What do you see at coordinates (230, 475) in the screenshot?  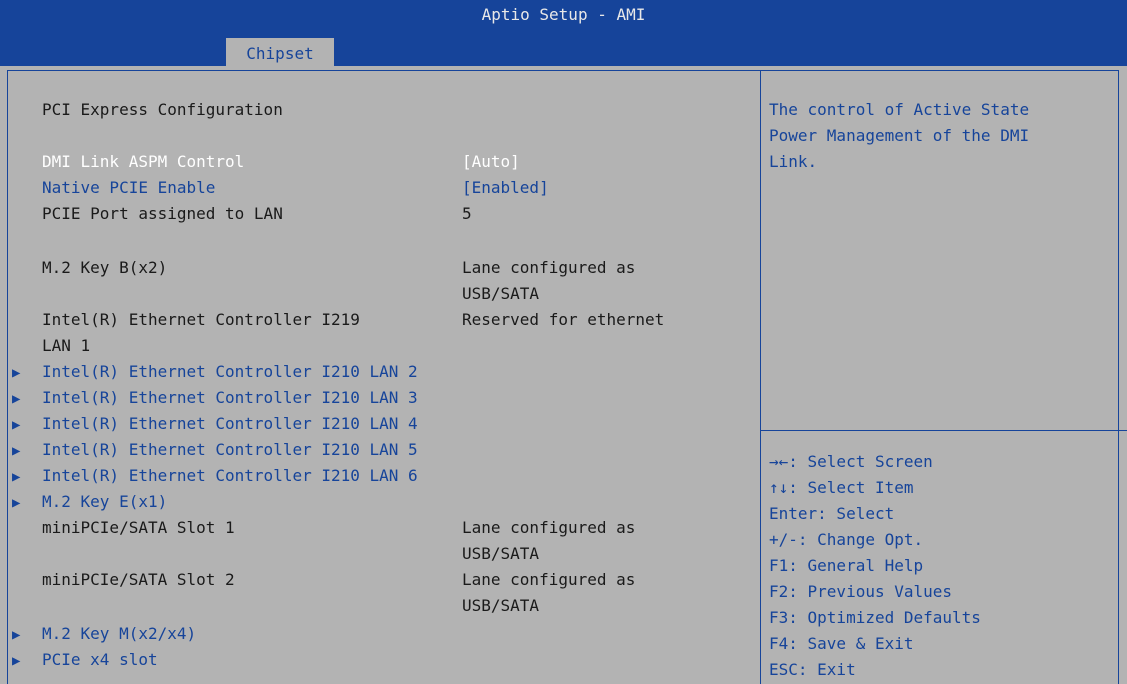 I see `submenu-label: Intel(R) Ethernet Controller I210 LAN 6` at bounding box center [230, 475].